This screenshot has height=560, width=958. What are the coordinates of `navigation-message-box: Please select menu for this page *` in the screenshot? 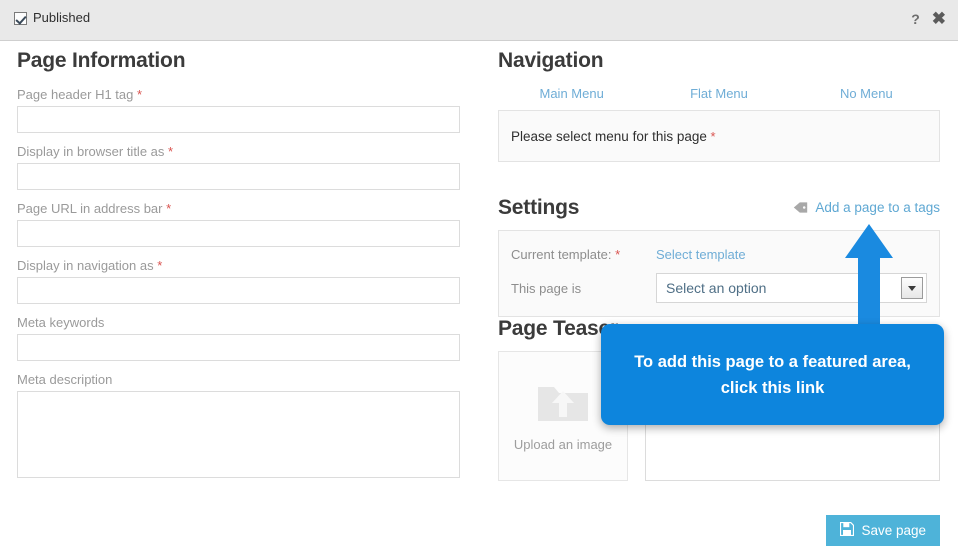 It's located at (719, 136).